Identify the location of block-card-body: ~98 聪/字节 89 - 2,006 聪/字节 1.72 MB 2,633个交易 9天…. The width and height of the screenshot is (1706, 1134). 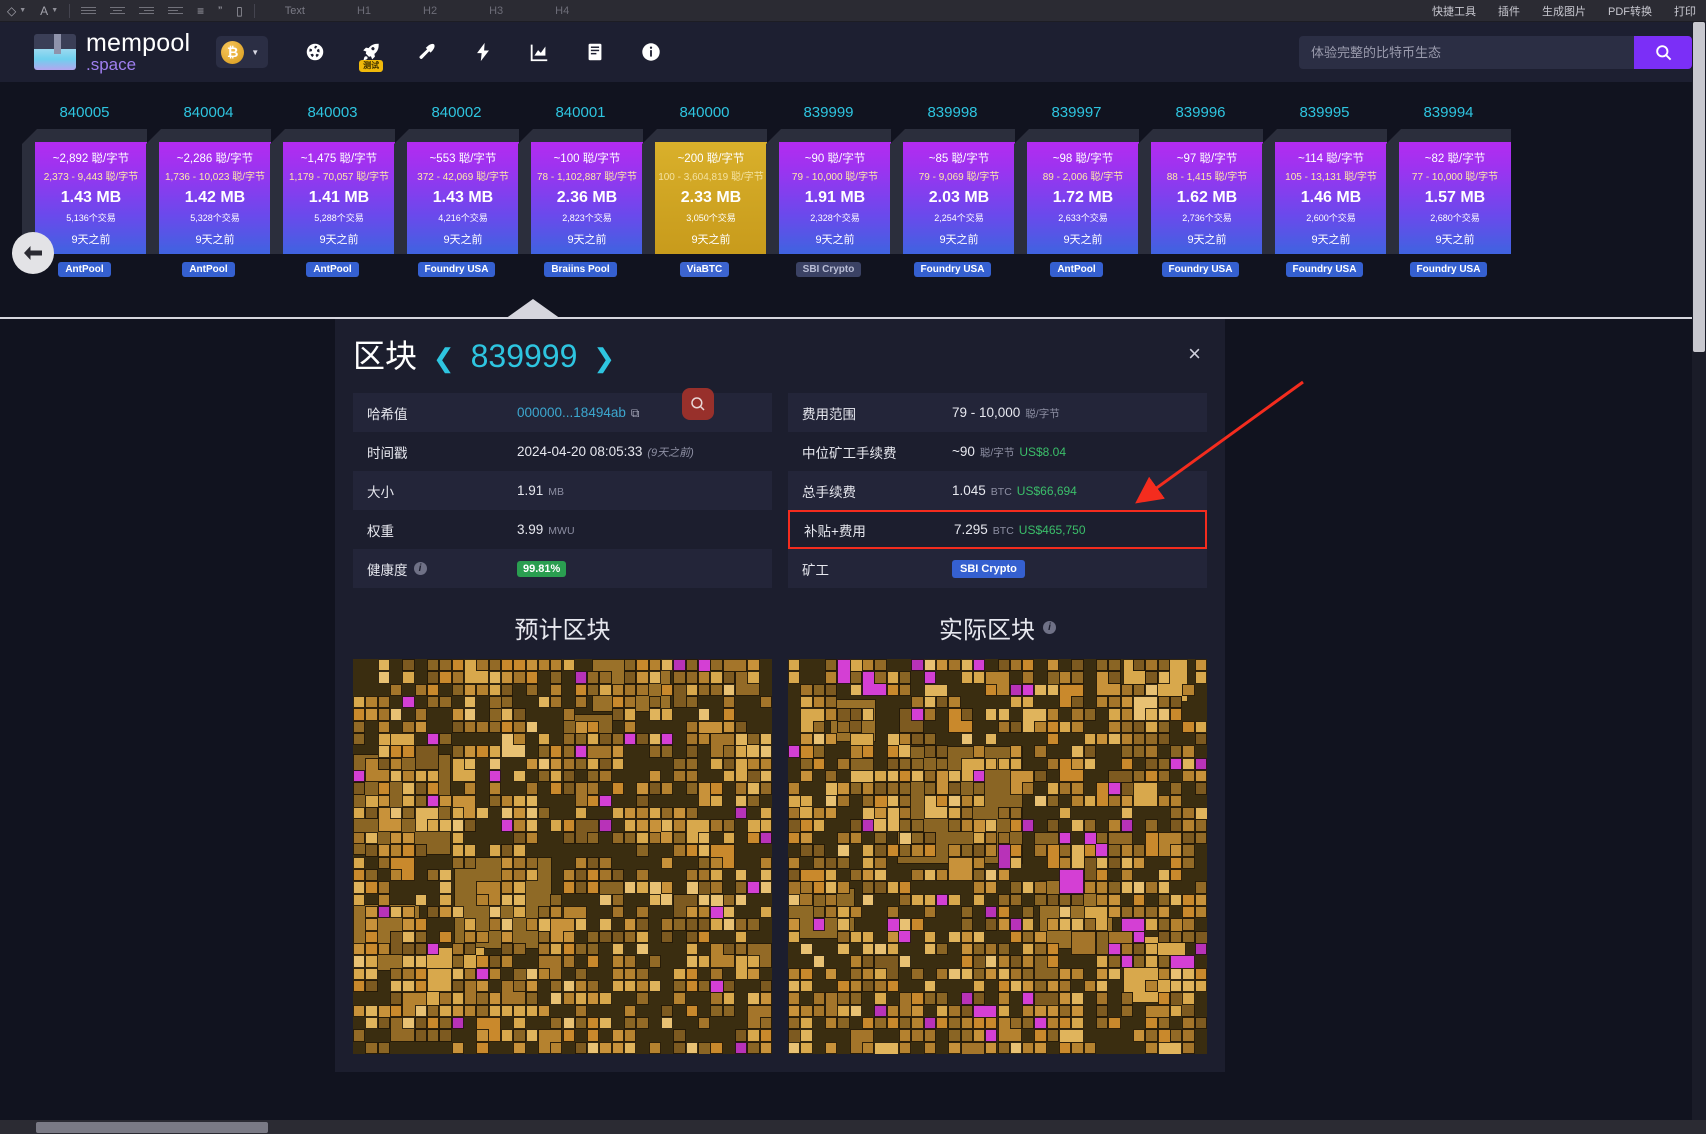
(1076, 191).